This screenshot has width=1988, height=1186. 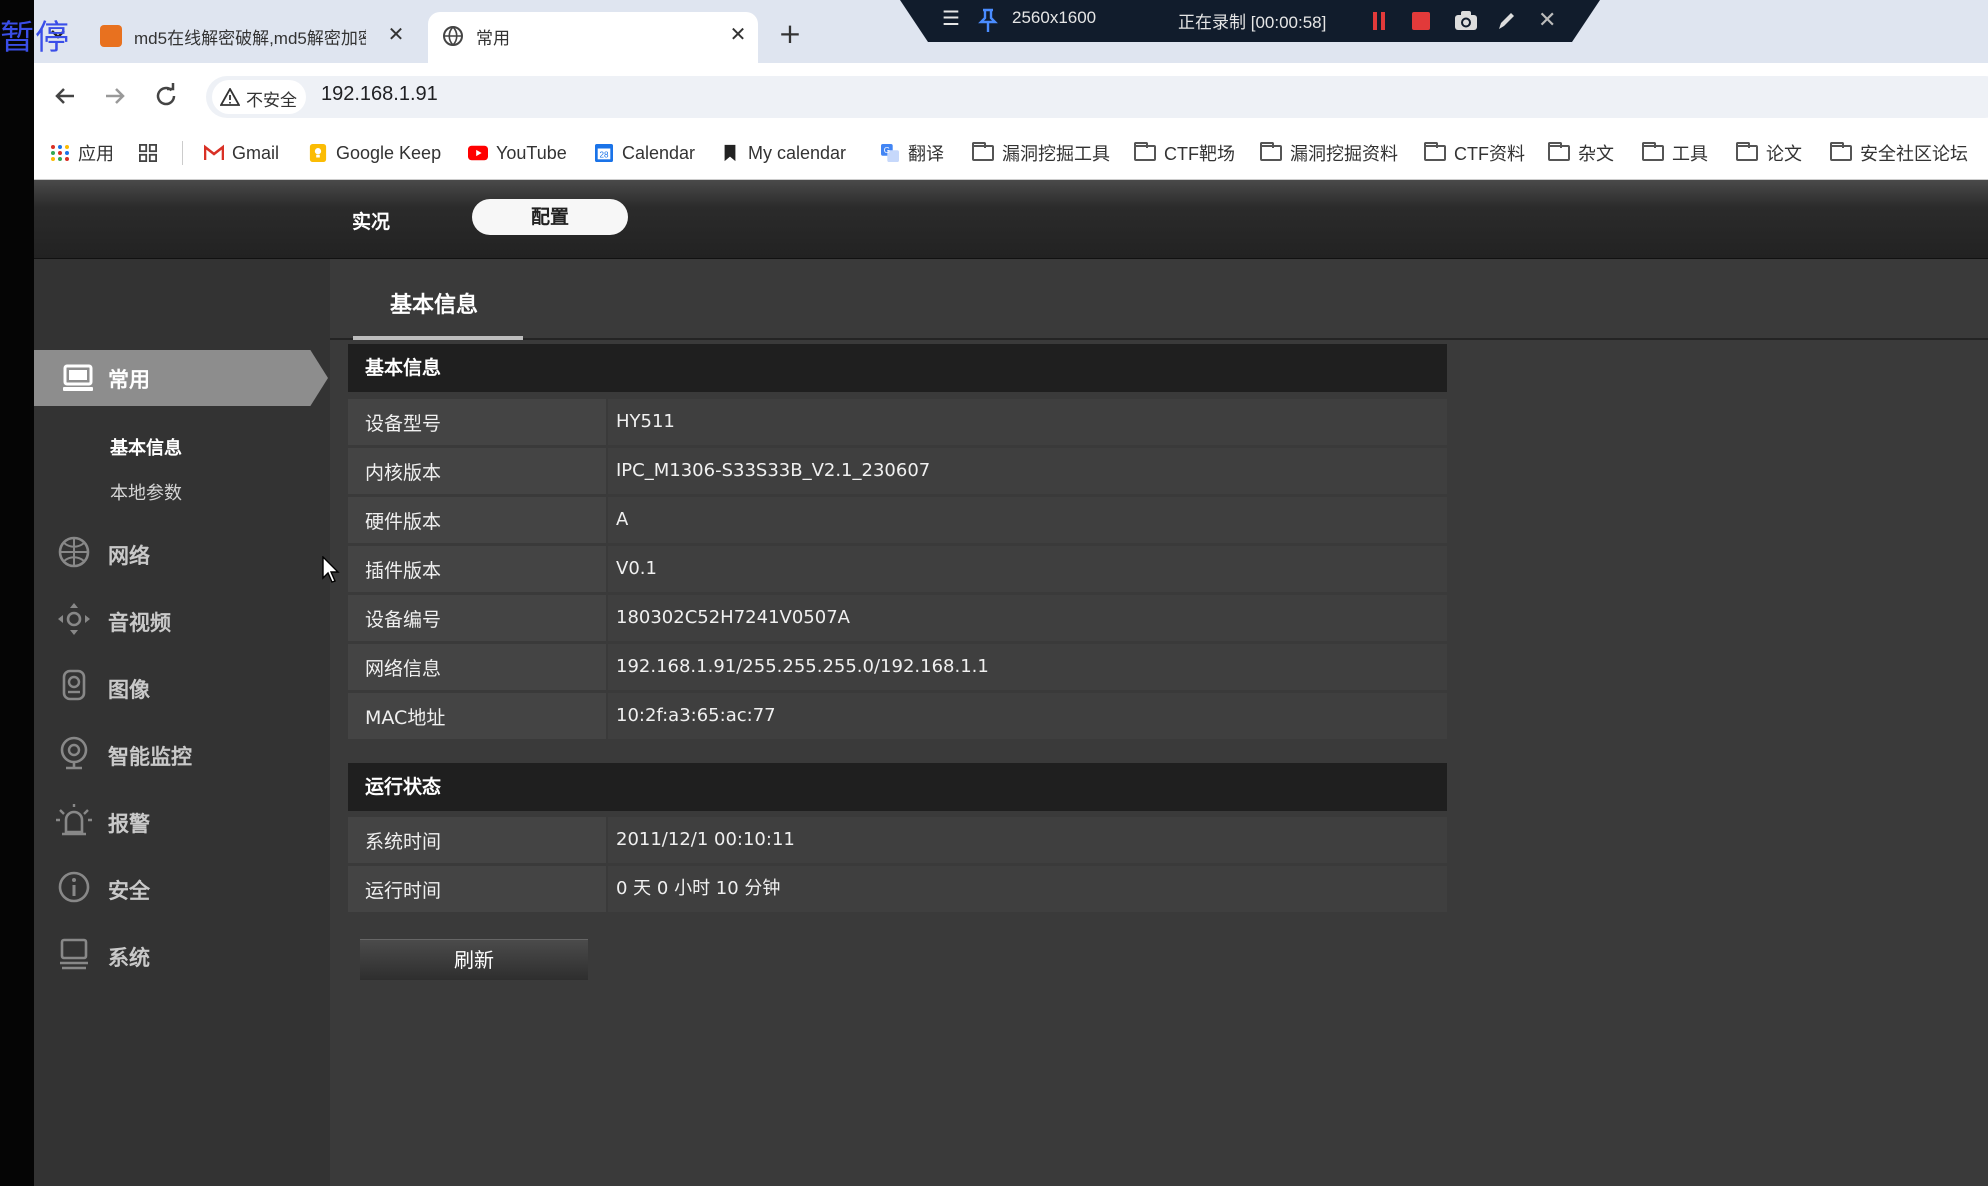 What do you see at coordinates (474, 959) in the screenshot?
I see `refresh-button: 刷新` at bounding box center [474, 959].